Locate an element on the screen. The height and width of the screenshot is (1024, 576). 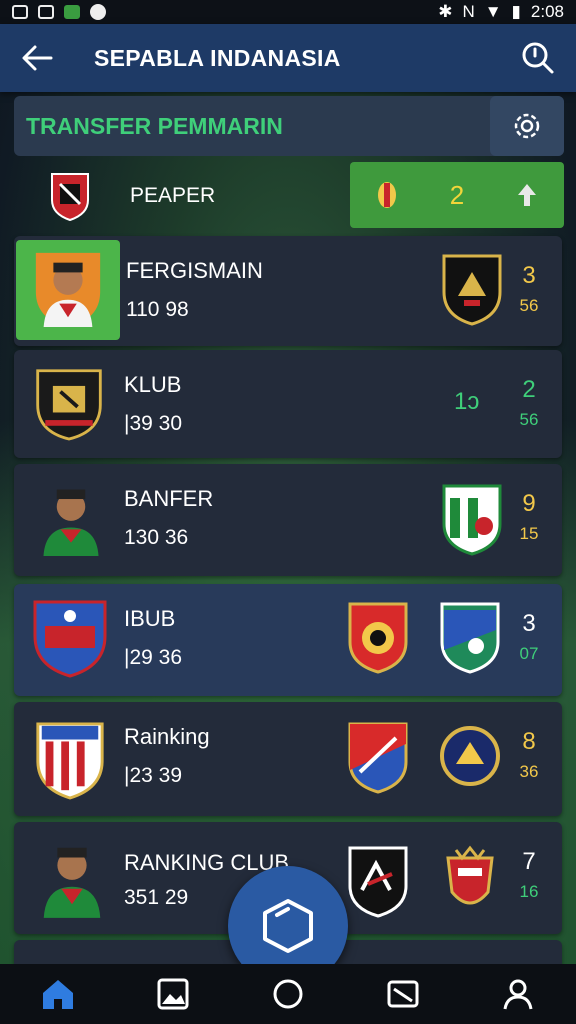
bluetooth-icon: ✱ is located at coordinates (445, 11).